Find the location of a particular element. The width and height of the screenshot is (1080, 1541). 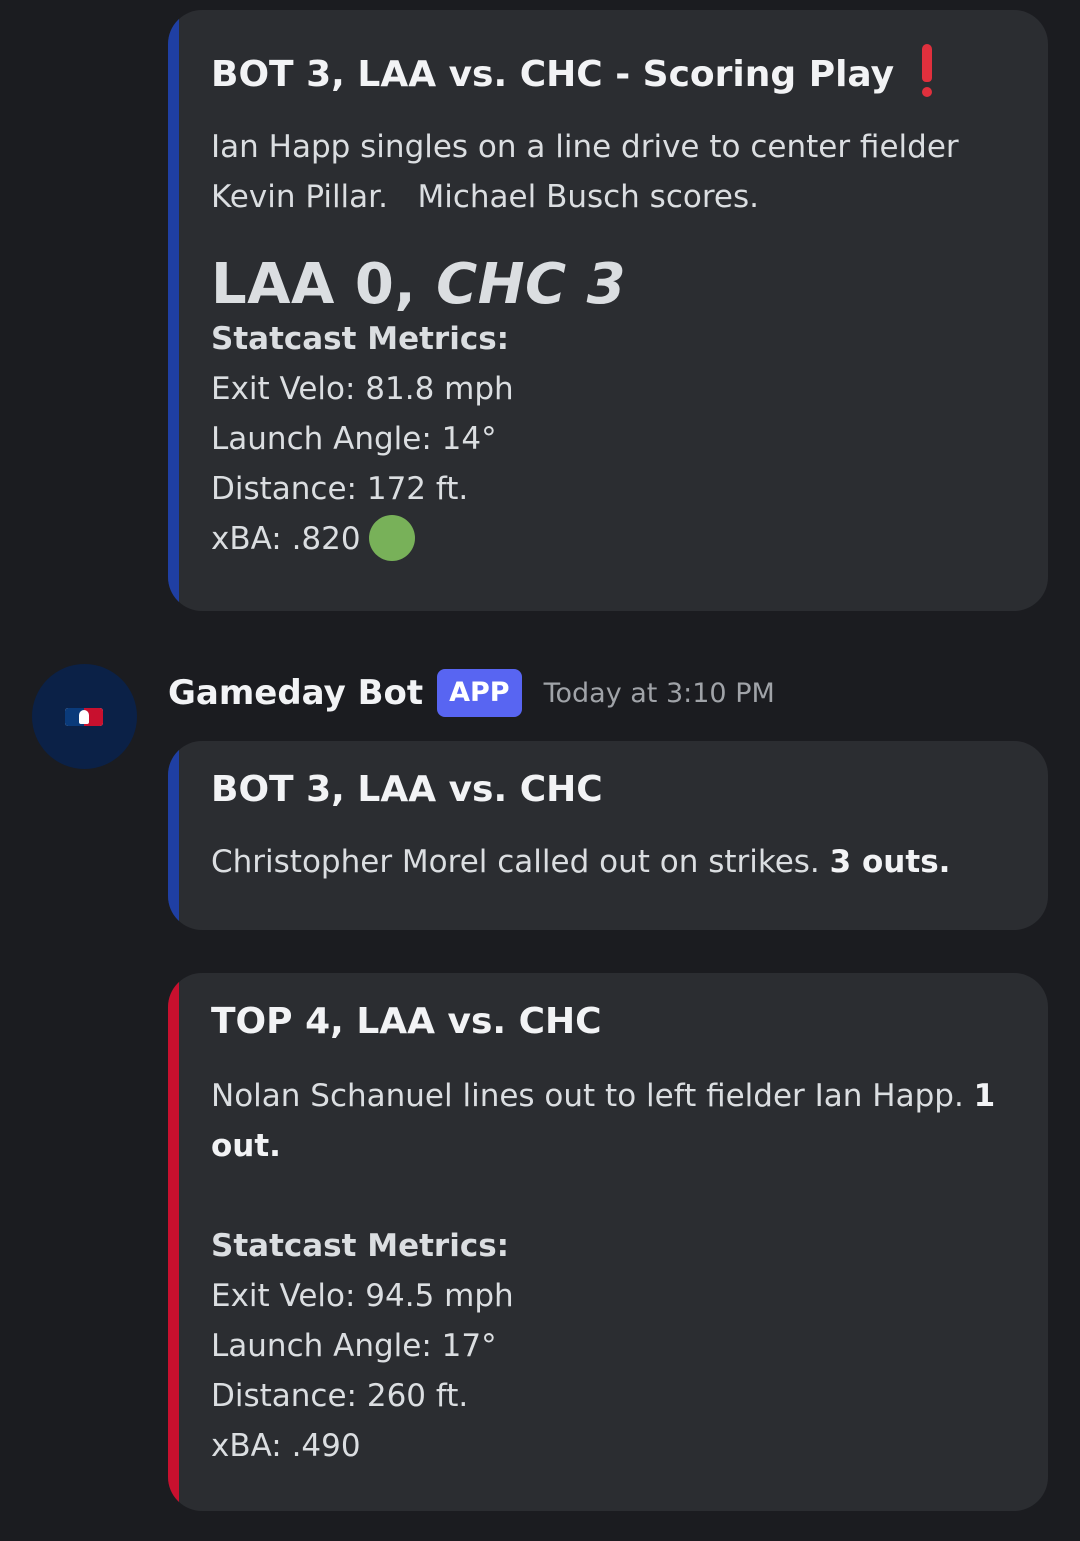

play-description-line: Kevin Pillar. Michael Busch scores. is located at coordinates (485, 197).